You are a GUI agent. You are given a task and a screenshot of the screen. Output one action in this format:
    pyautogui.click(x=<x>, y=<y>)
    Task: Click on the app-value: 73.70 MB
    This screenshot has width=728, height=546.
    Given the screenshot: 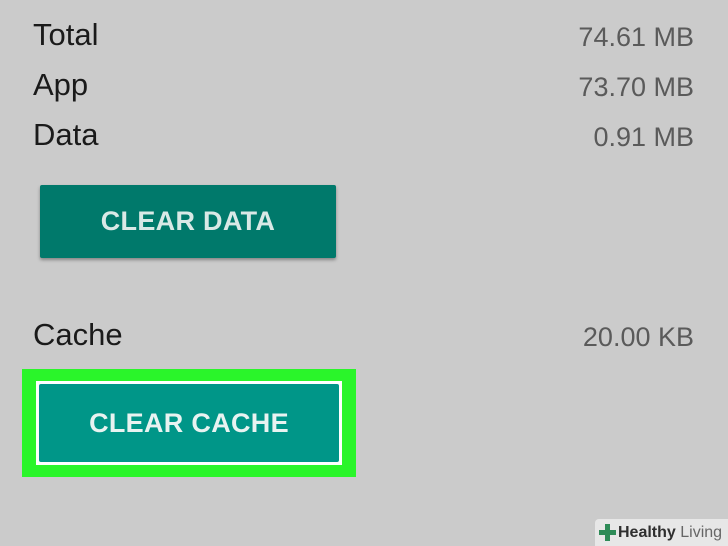 What is the action you would take?
    pyautogui.click(x=636, y=87)
    